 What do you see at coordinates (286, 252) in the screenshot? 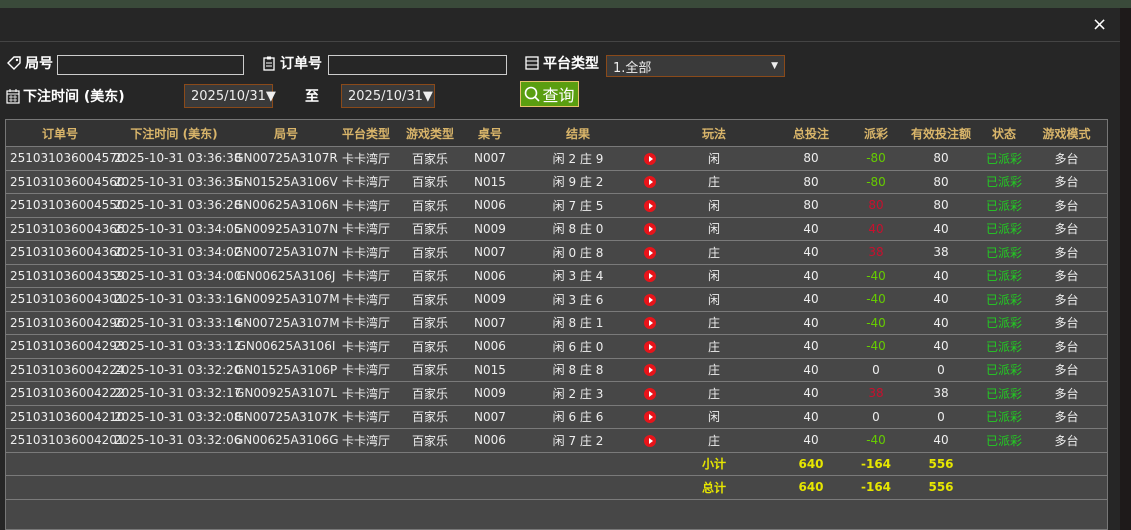
I see `cell-round-no: GN00725A3107N` at bounding box center [286, 252].